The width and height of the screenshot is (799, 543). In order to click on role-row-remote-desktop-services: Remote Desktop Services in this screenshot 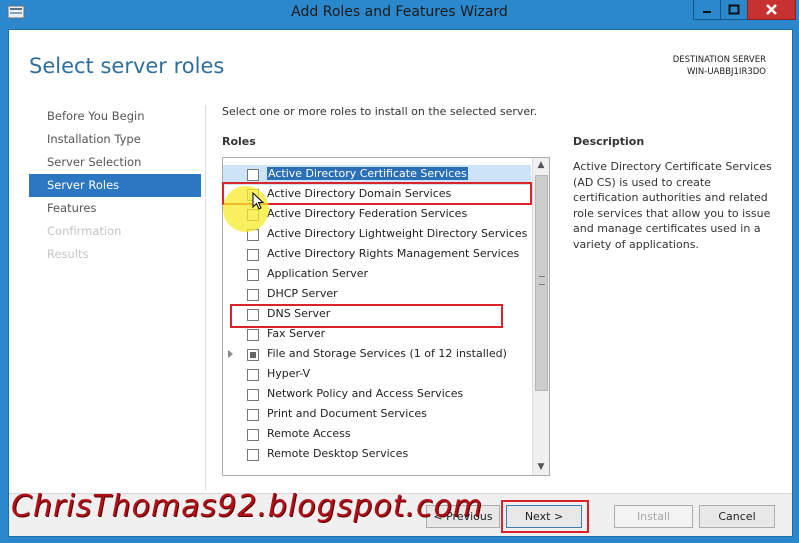, I will do `click(377, 455)`.